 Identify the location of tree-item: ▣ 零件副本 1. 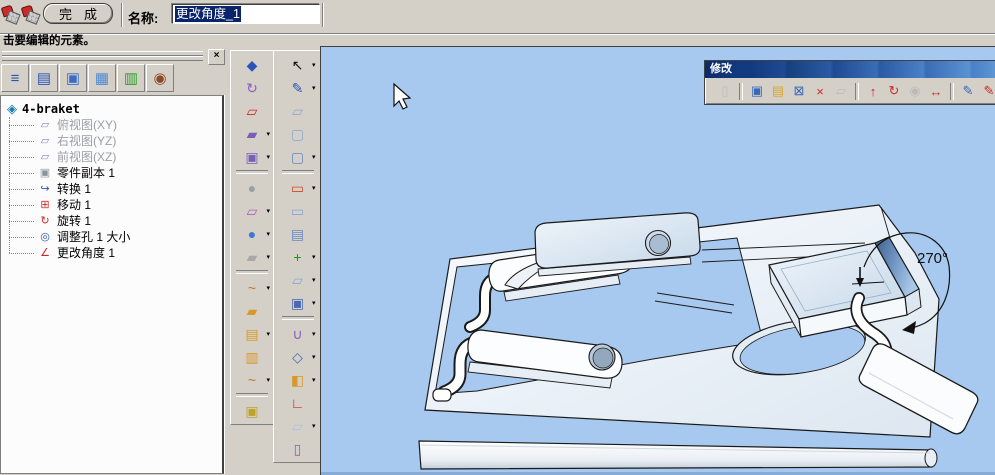
(111, 173).